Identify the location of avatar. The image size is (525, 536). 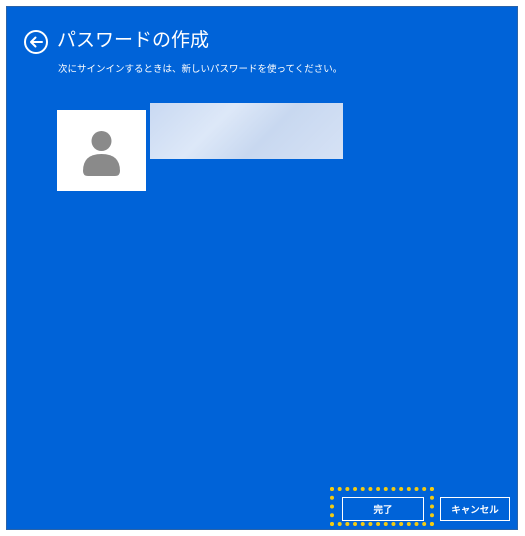
(101, 150).